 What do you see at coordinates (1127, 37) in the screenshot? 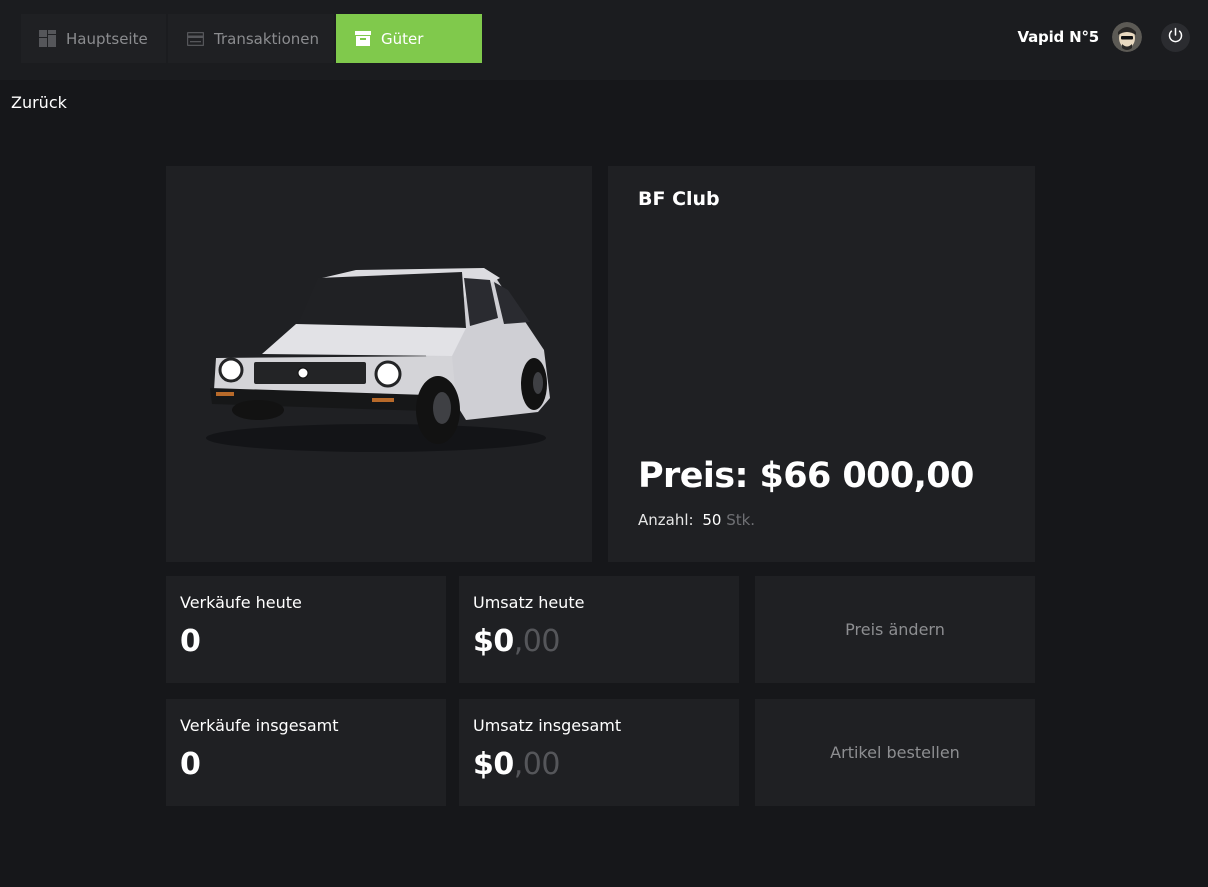
I see `avatar` at bounding box center [1127, 37].